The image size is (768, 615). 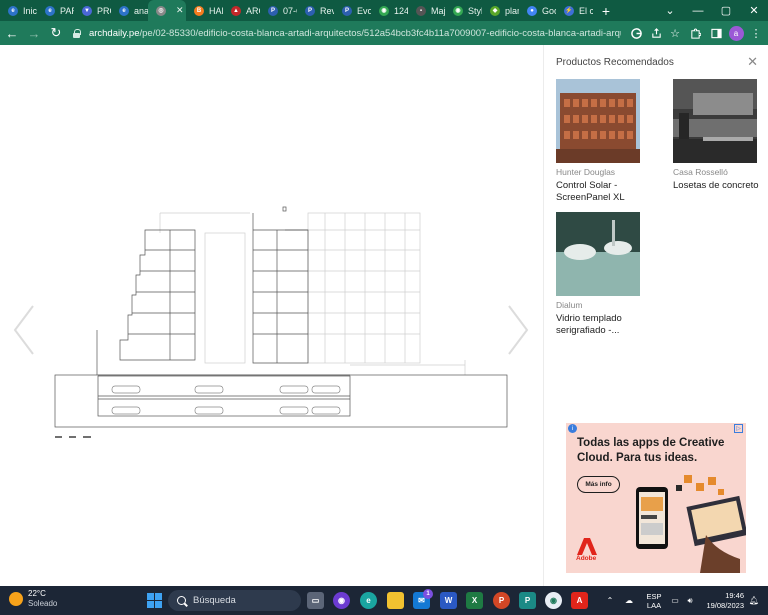 I want to click on profile-avatar: a, so click(x=736, y=33).